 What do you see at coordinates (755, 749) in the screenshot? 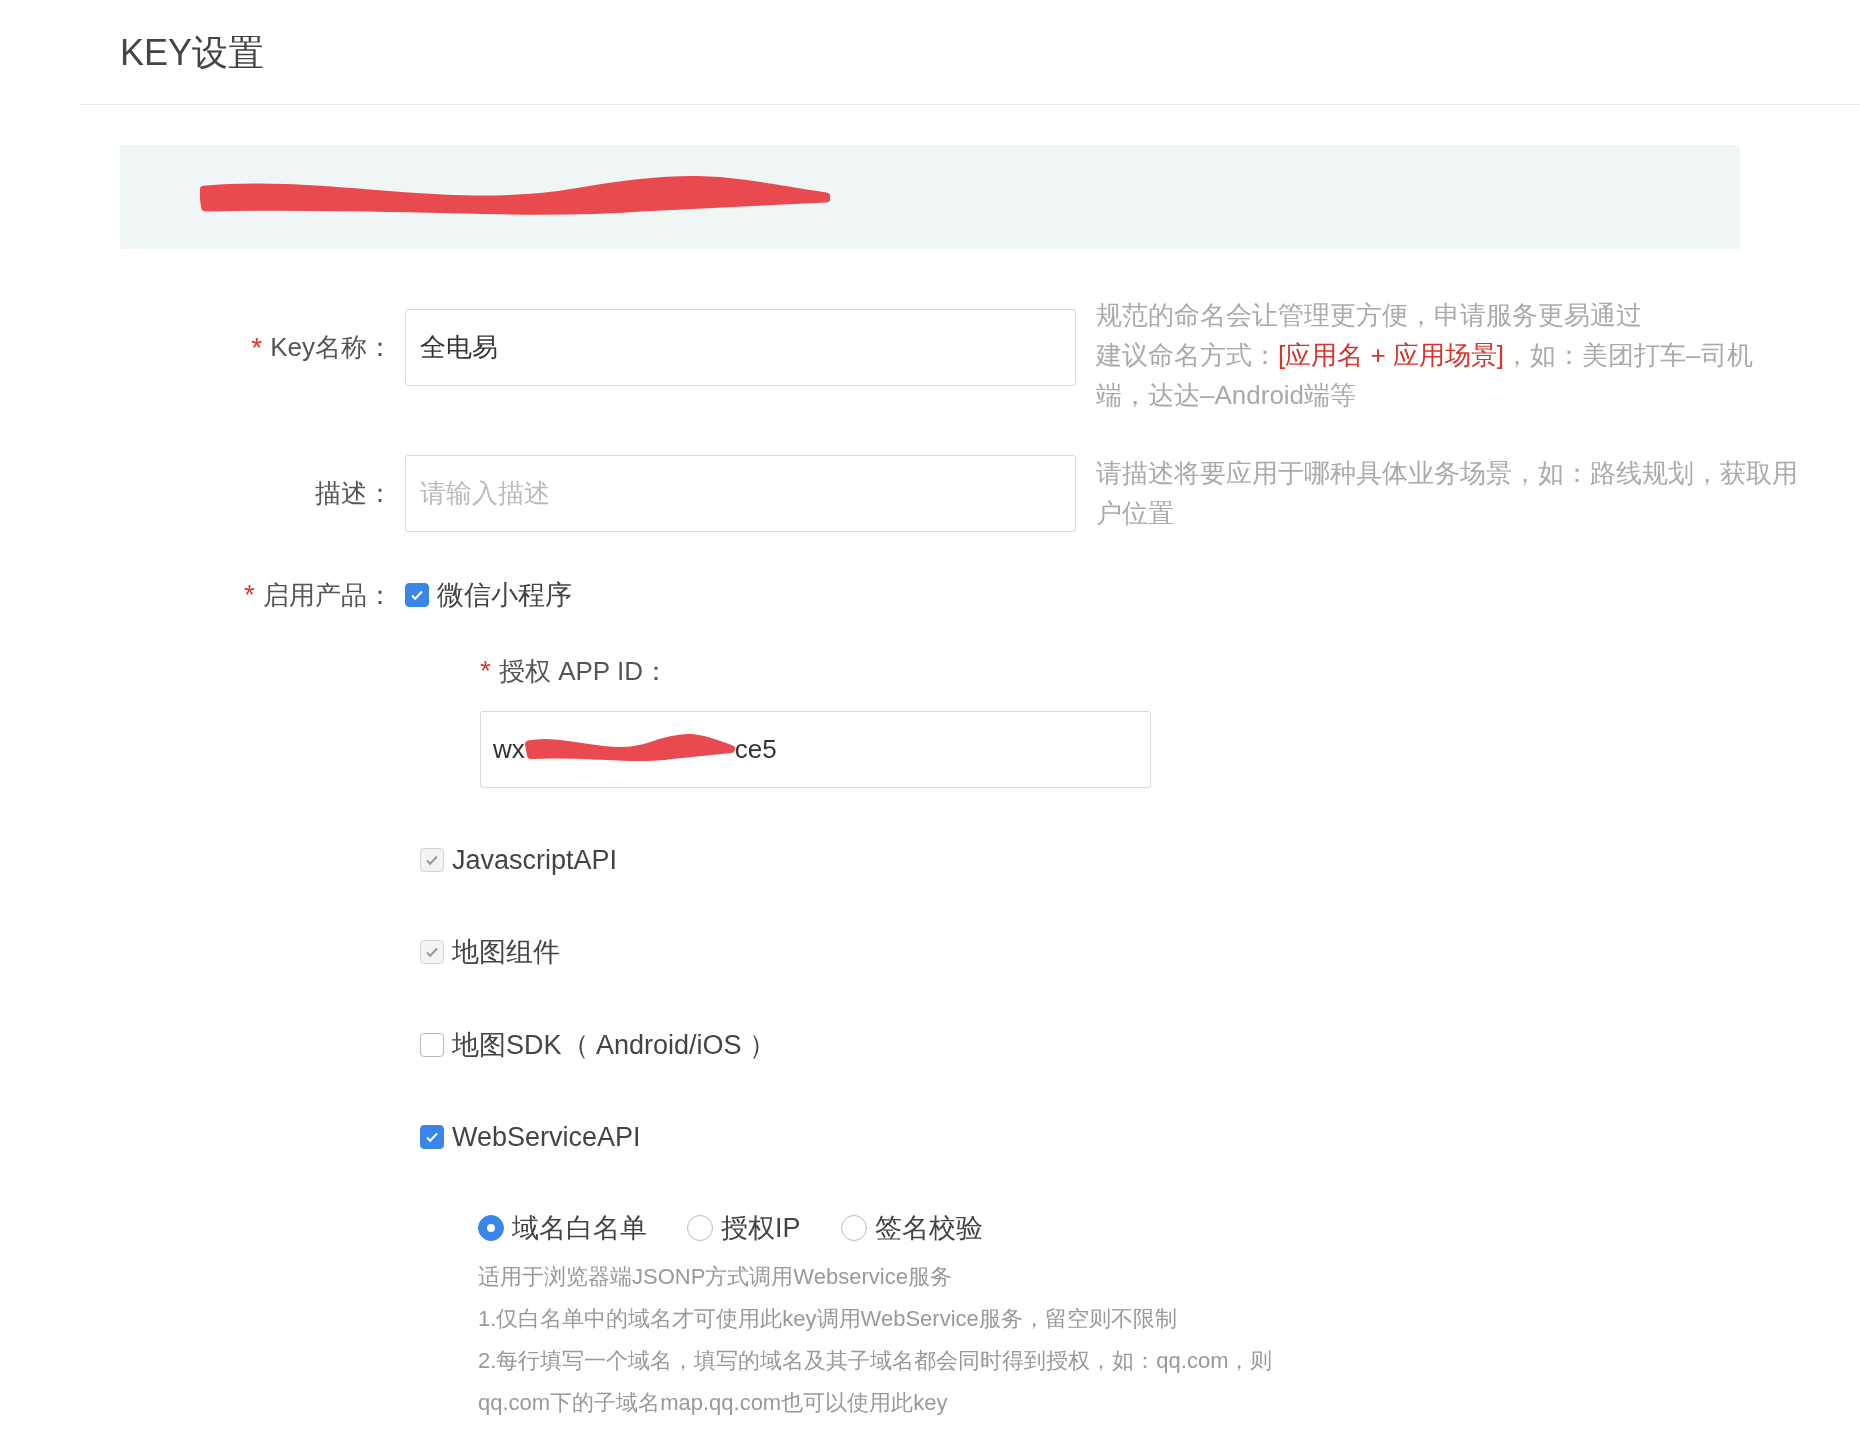
I see `field-value: ce5` at bounding box center [755, 749].